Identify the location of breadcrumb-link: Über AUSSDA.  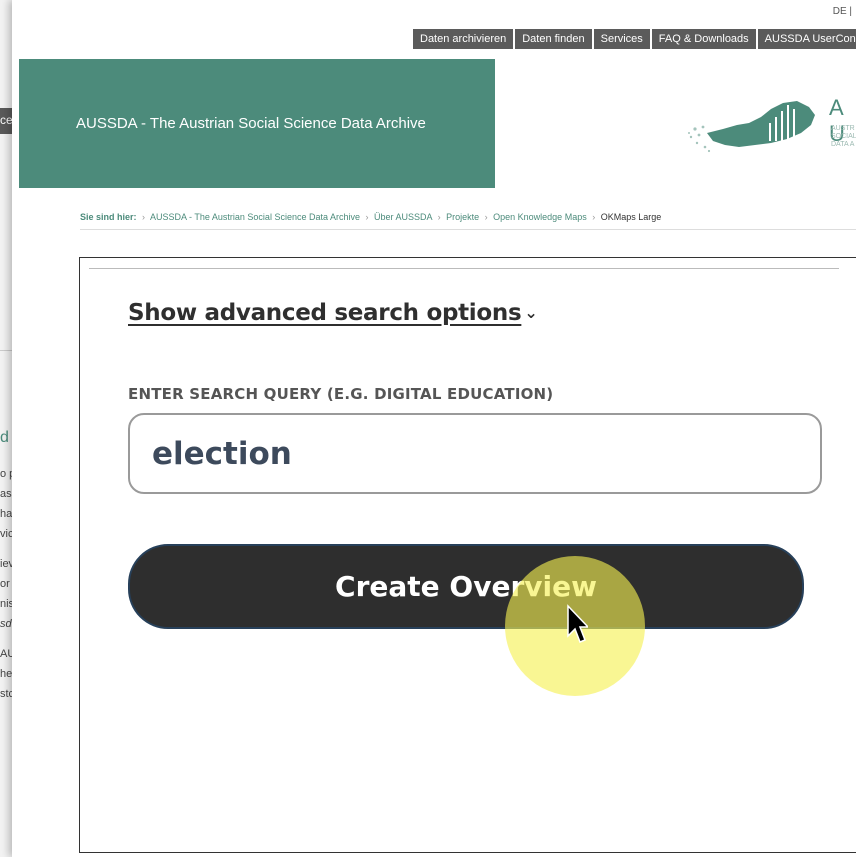
(403, 217).